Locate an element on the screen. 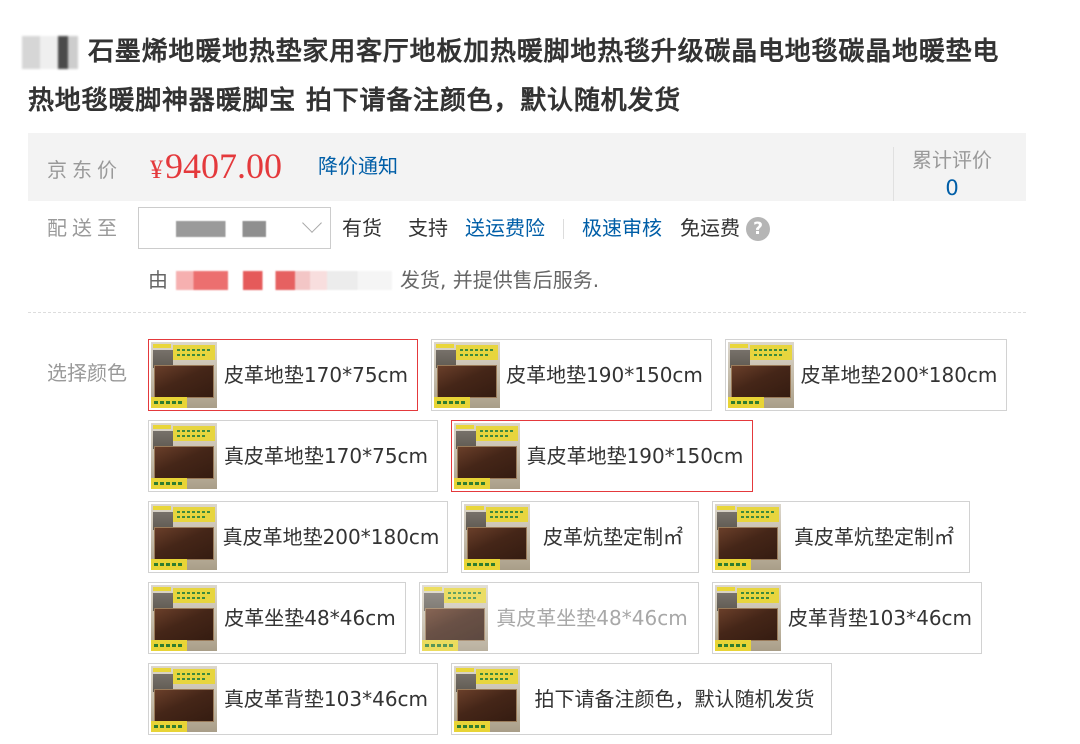  review-summary: 累计评价 0 is located at coordinates (960, 174).